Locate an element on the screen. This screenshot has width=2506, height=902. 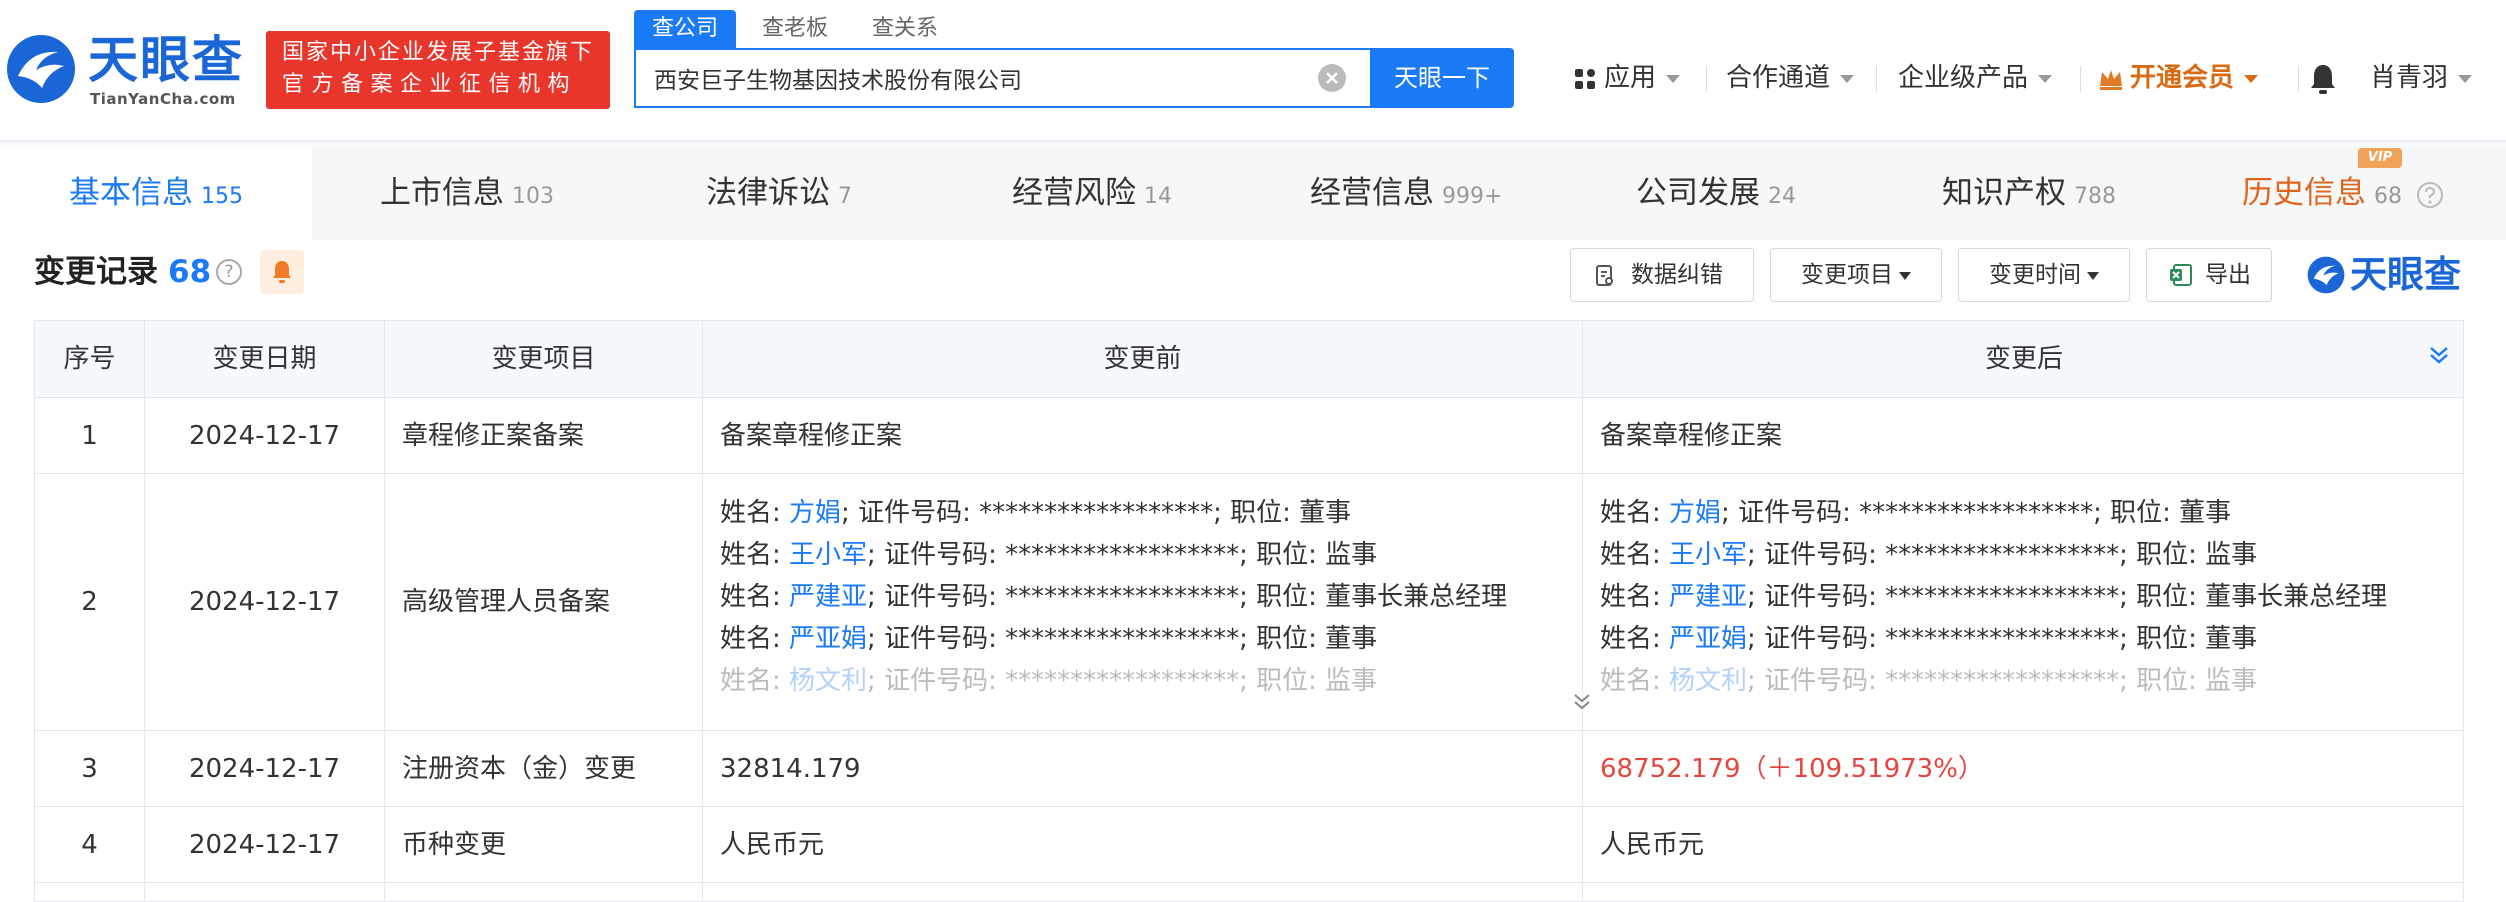
change-time-label: 变更时间 is located at coordinates (2035, 275).